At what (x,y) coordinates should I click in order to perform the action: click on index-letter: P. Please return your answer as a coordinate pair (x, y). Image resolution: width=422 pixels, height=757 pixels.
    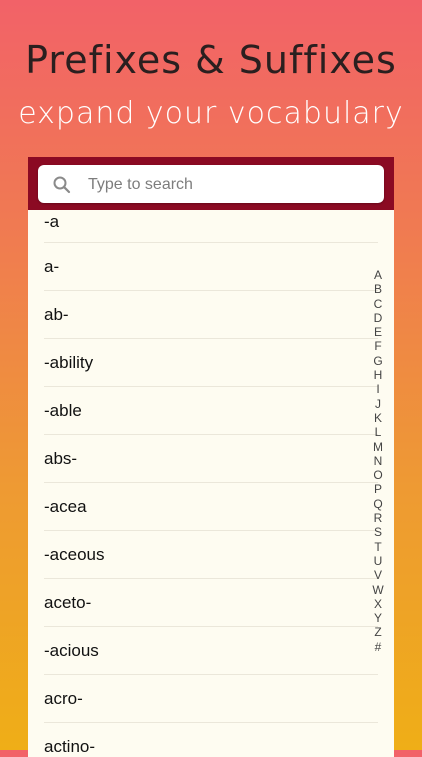
    Looking at the image, I should click on (378, 489).